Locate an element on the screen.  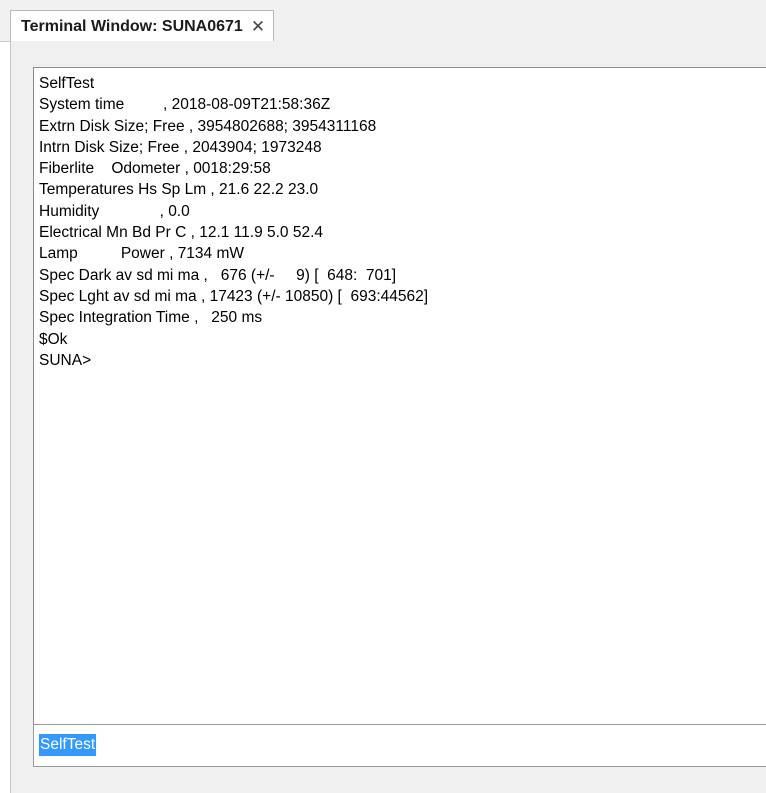
terminal-line: Lamp Power , 7134 mW is located at coordinates (142, 254).